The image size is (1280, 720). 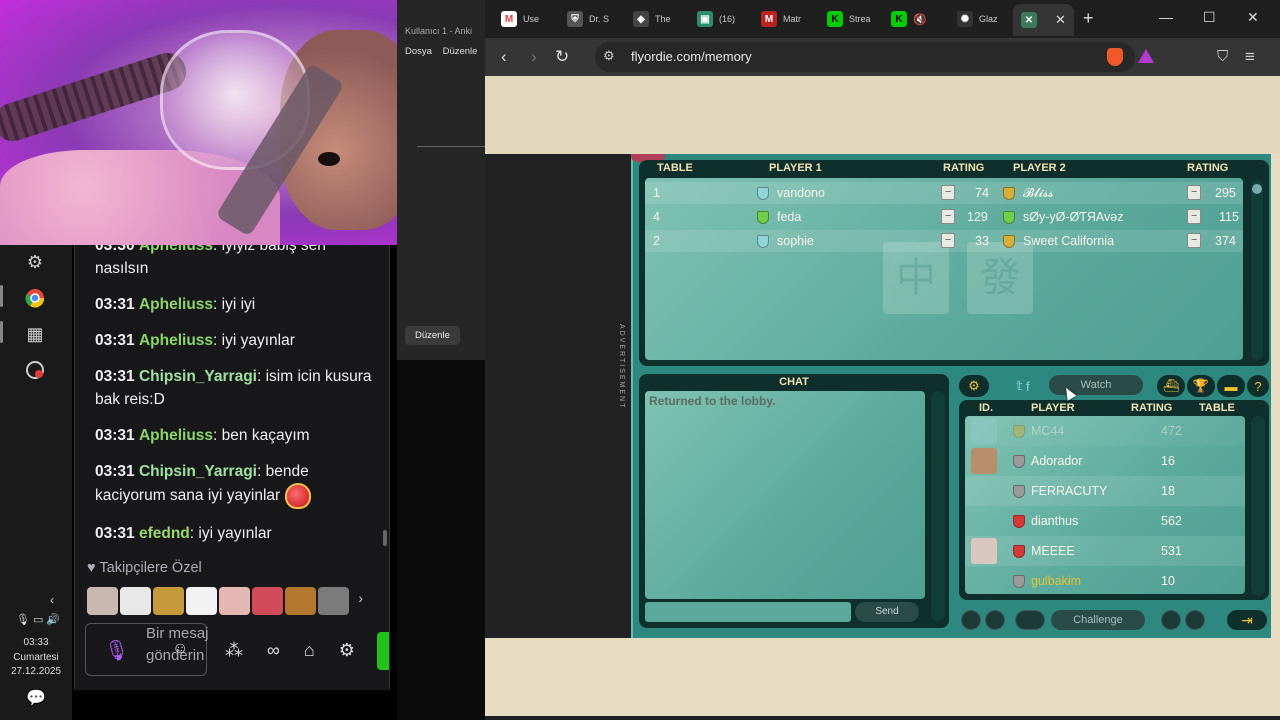 I want to click on player-row: FERRACUTY 18, so click(x=1105, y=491).